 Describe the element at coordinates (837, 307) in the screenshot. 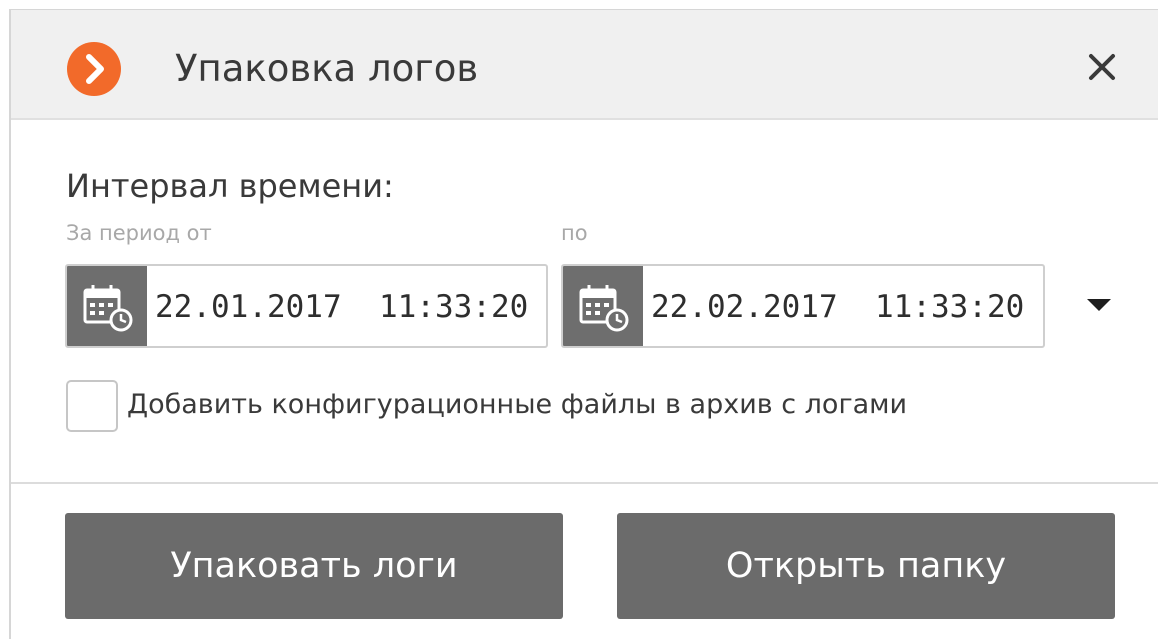

I see `to-datetime-value: 22.02.2017 11:33:20` at that location.